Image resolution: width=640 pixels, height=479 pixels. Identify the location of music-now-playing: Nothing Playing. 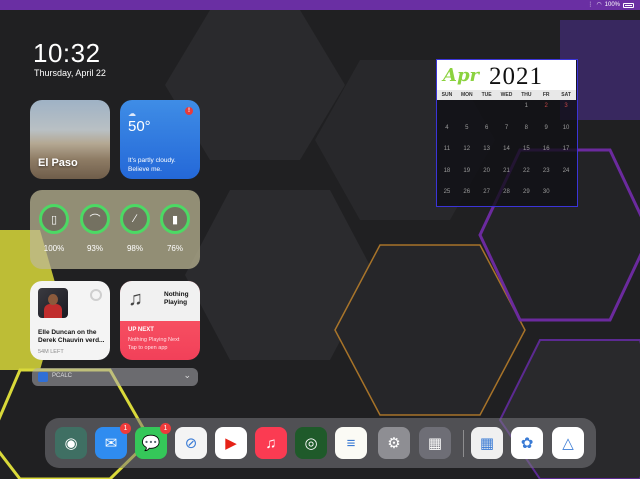
(176, 298).